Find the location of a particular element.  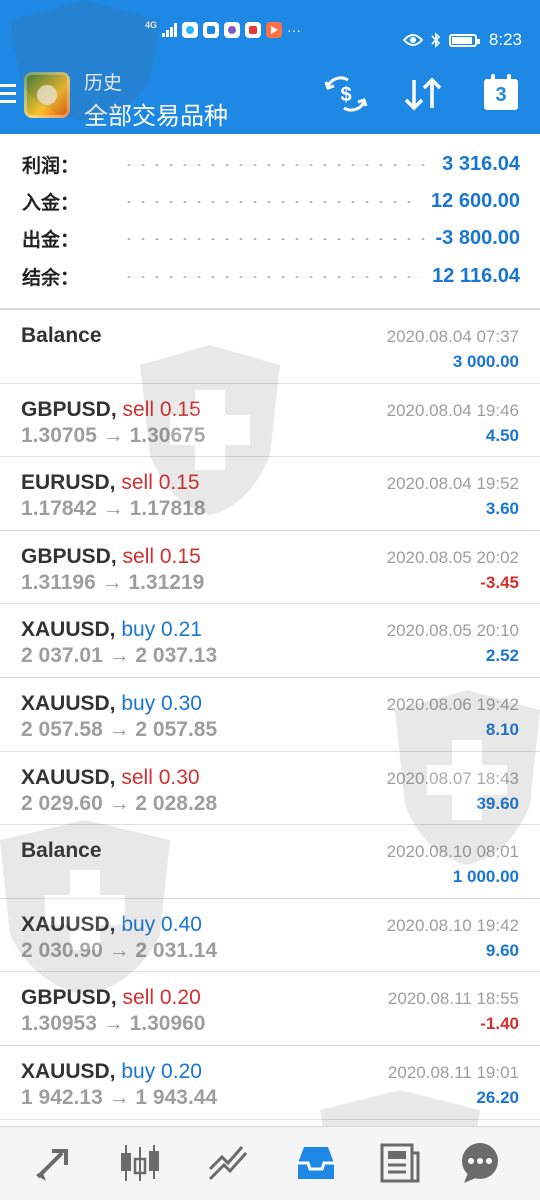

deal-prices: 2 057.58 → 2 057.85 is located at coordinates (119, 729).